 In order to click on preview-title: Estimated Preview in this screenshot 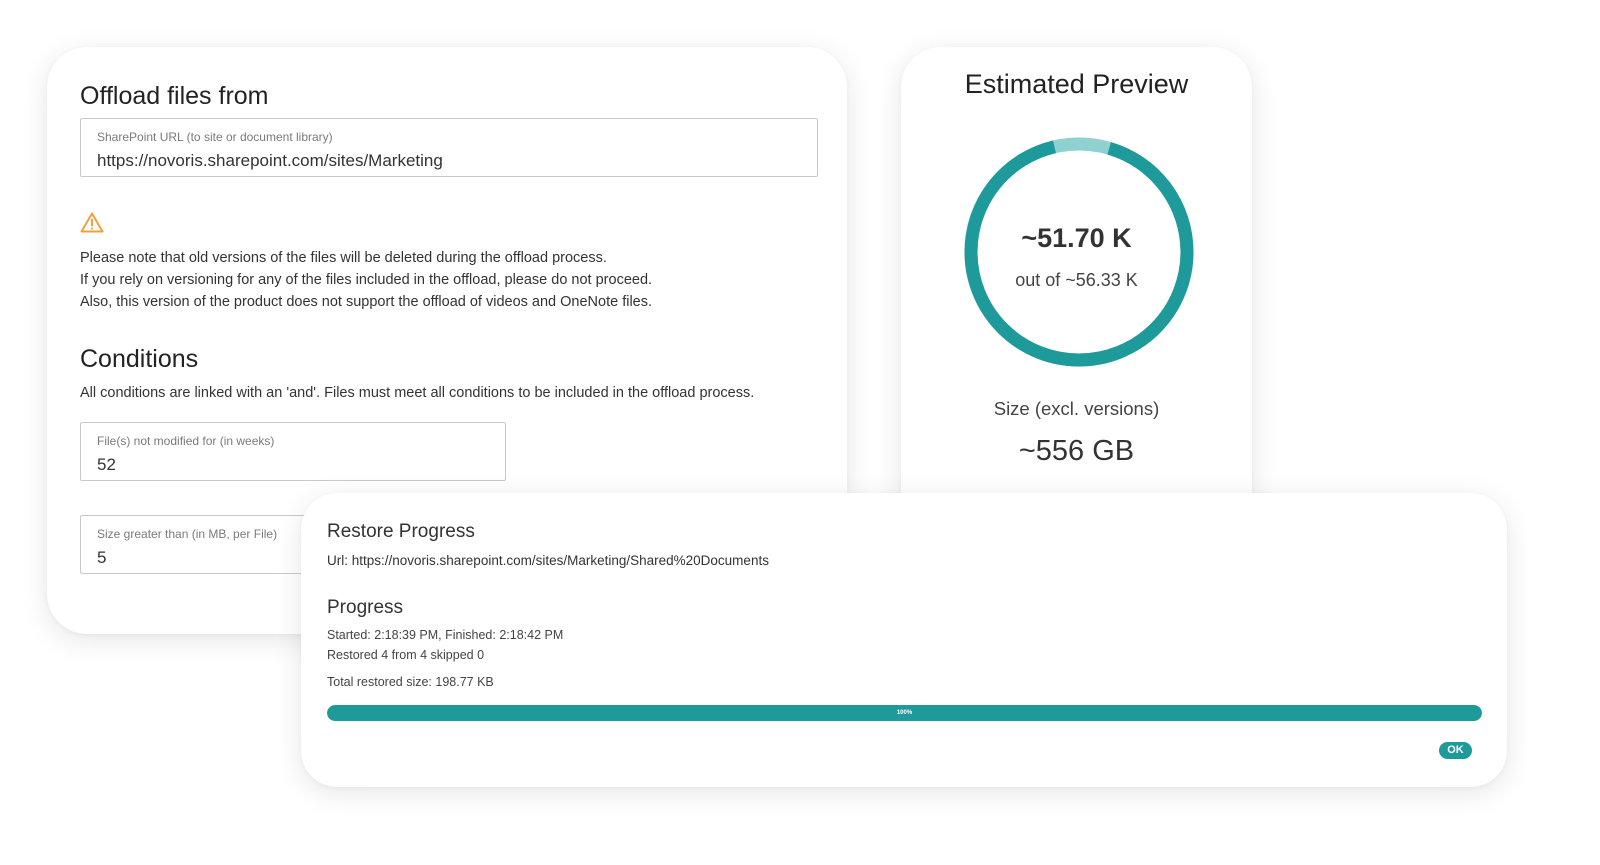, I will do `click(1076, 84)`.